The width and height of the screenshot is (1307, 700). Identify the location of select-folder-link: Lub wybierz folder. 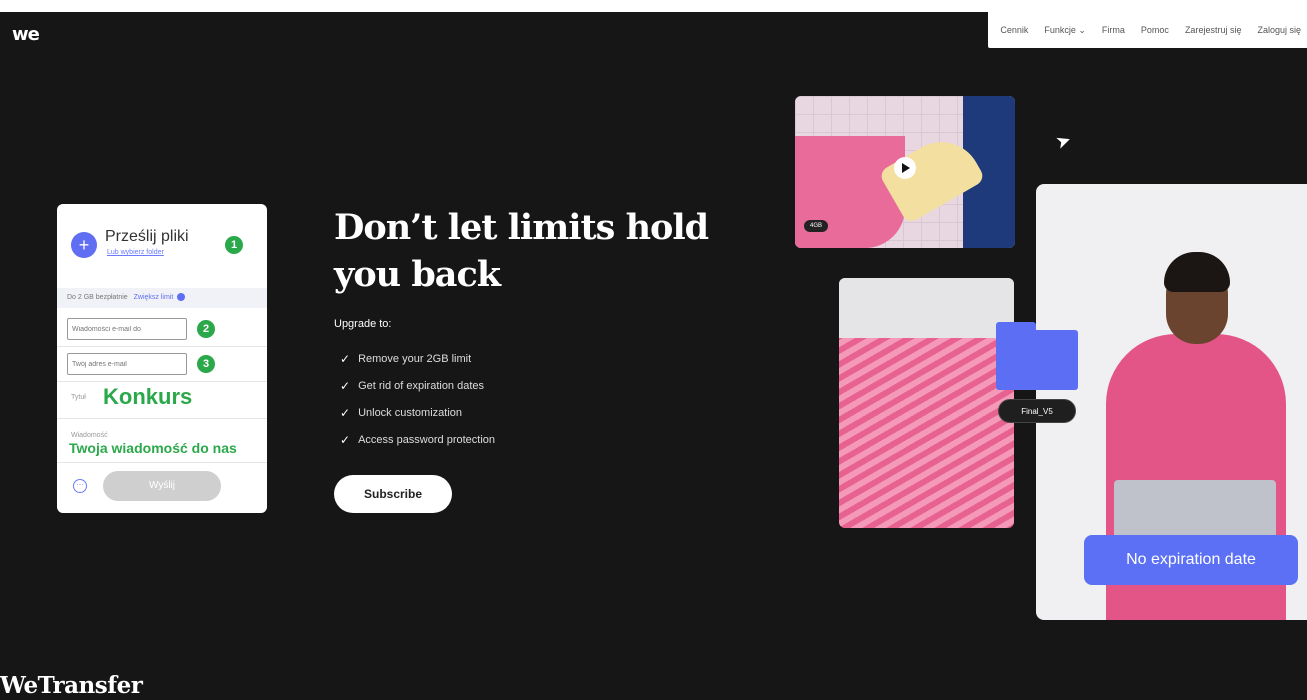
(135, 252).